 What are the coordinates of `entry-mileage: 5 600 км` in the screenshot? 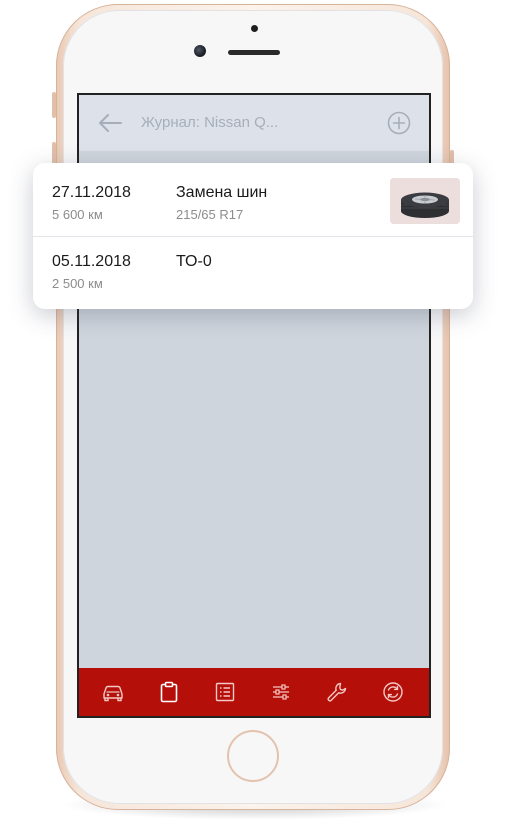 It's located at (77, 214).